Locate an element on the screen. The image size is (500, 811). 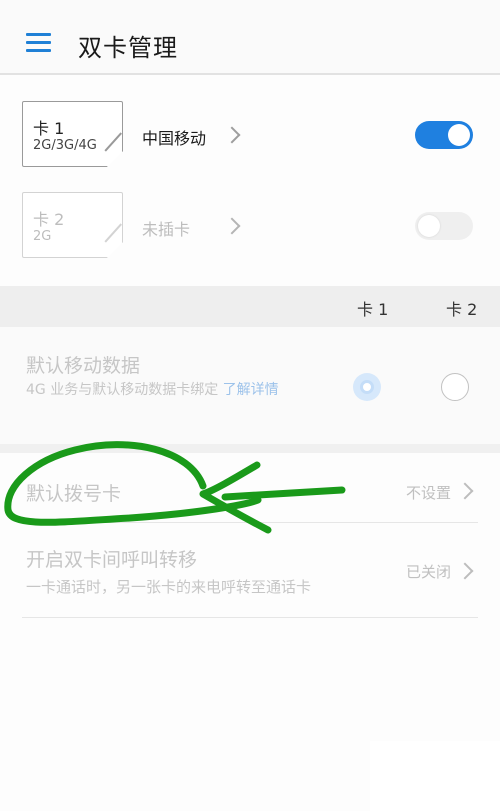
section-divider is located at coordinates (250, 448).